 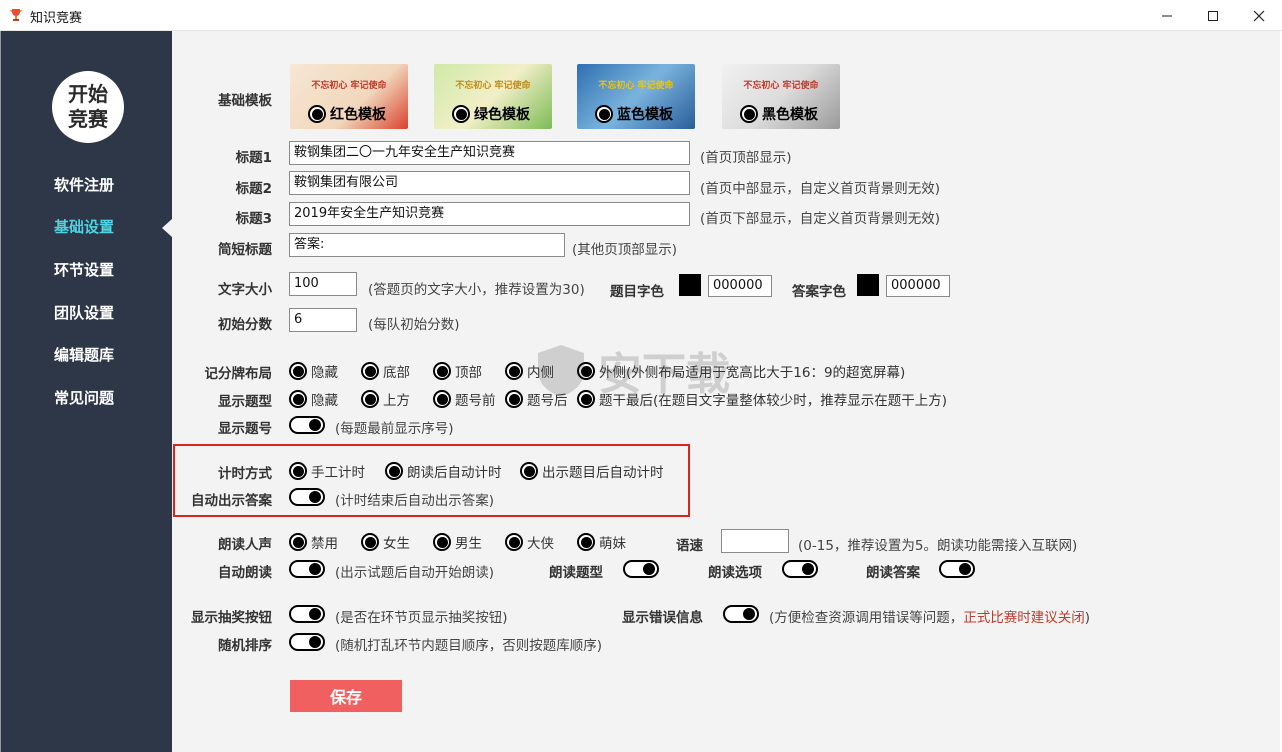 I want to click on title1-label: 标题1, so click(x=253, y=158).